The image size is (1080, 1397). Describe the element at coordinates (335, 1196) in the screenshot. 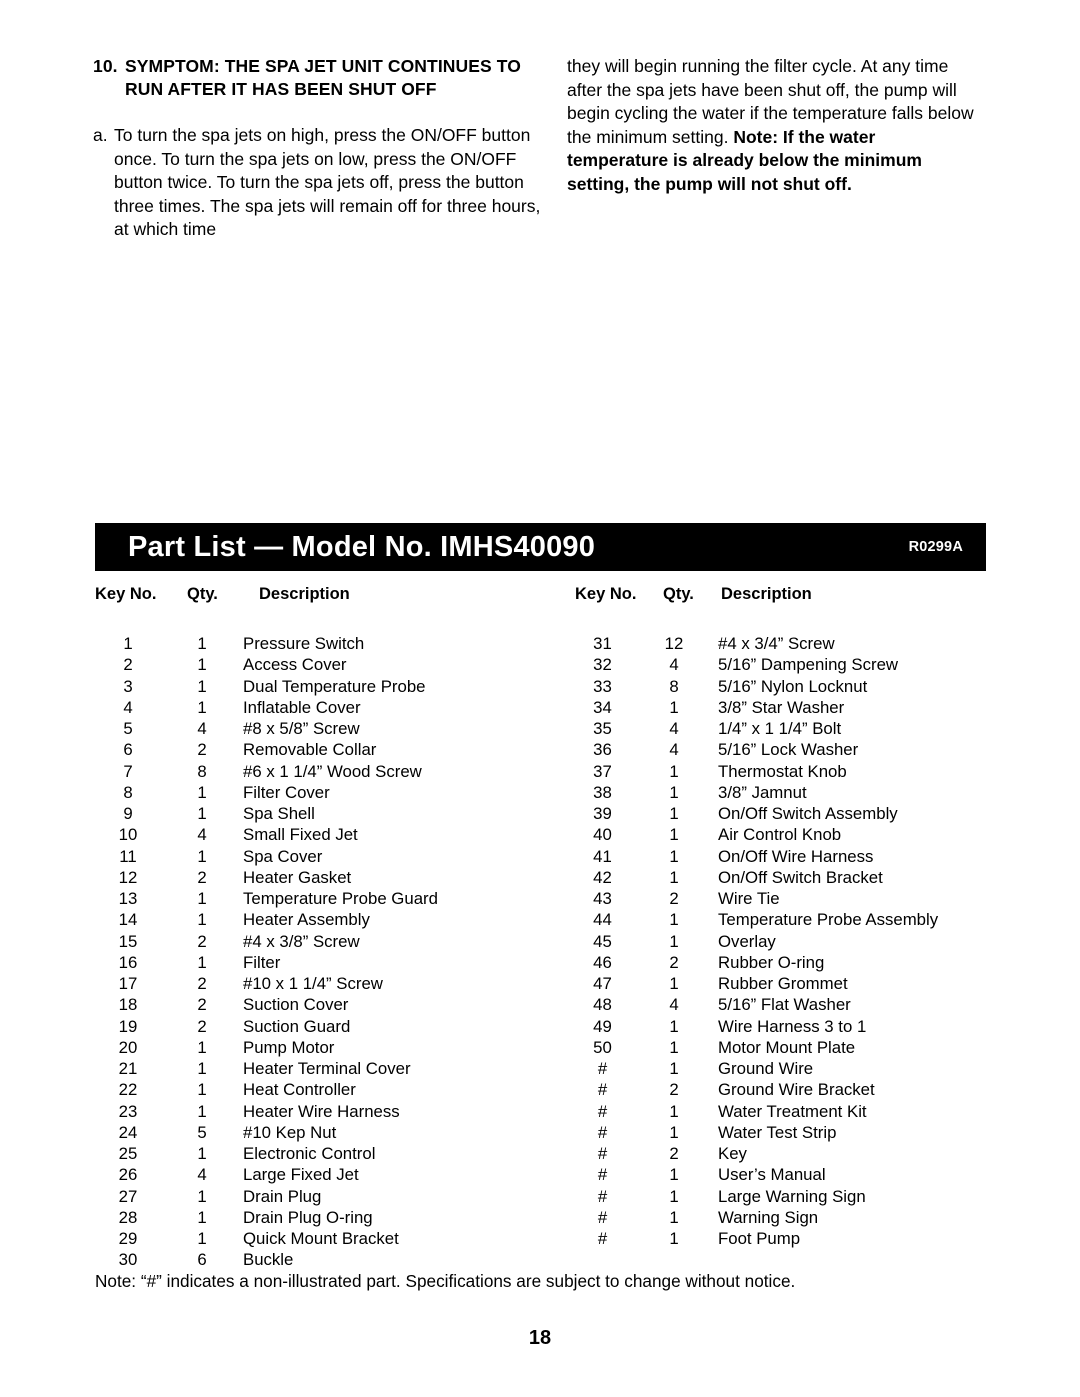

I see `table-row: 27 1 Drain Plug` at that location.